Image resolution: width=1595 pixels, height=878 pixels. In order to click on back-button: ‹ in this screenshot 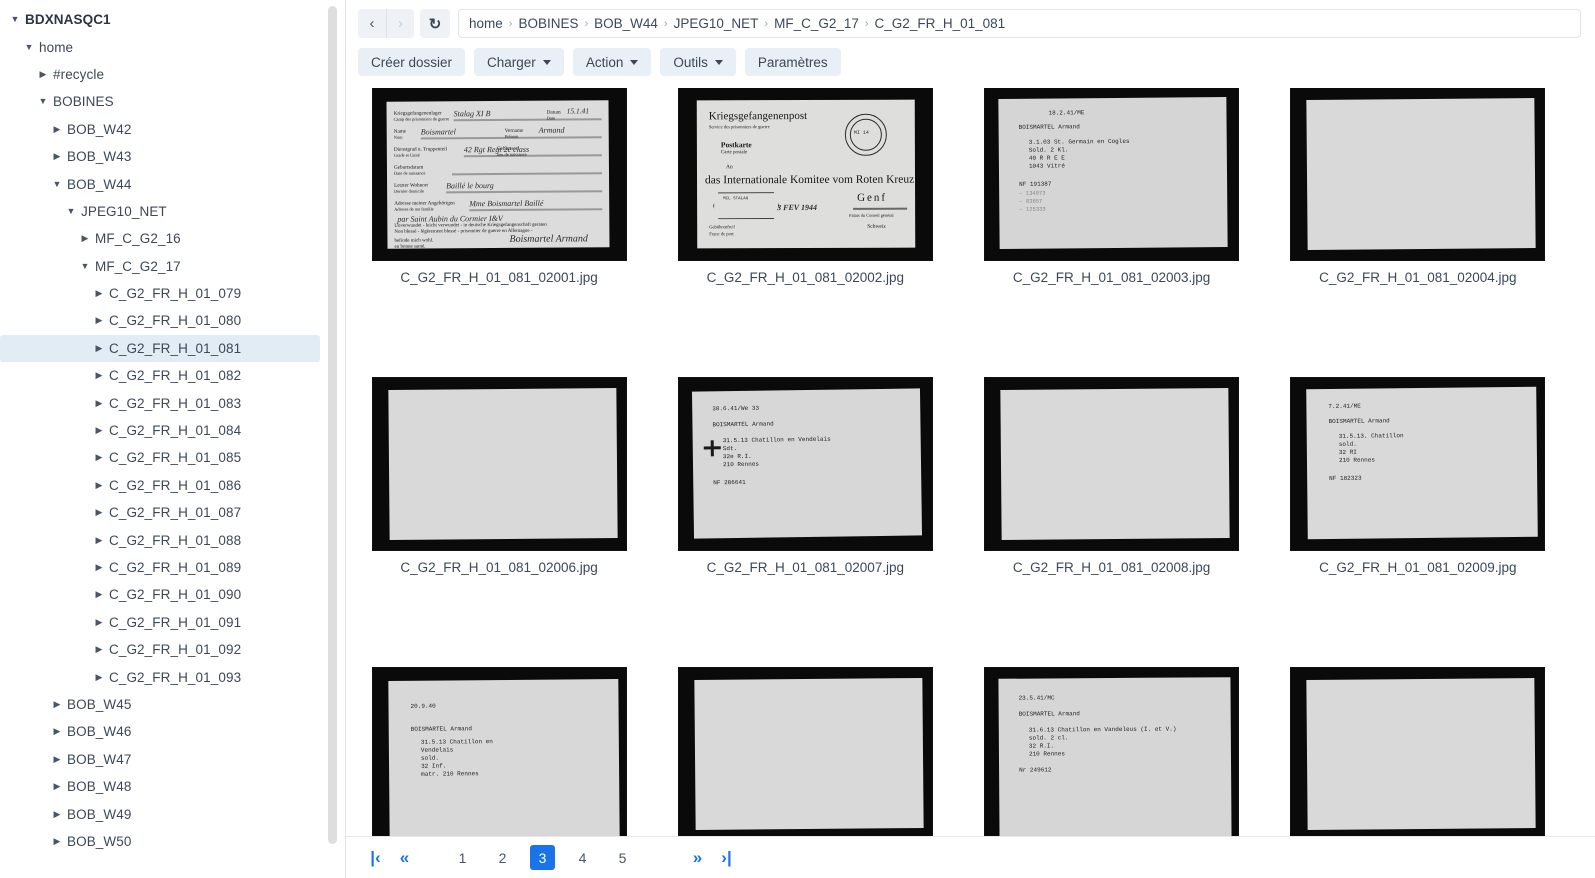, I will do `click(372, 23)`.